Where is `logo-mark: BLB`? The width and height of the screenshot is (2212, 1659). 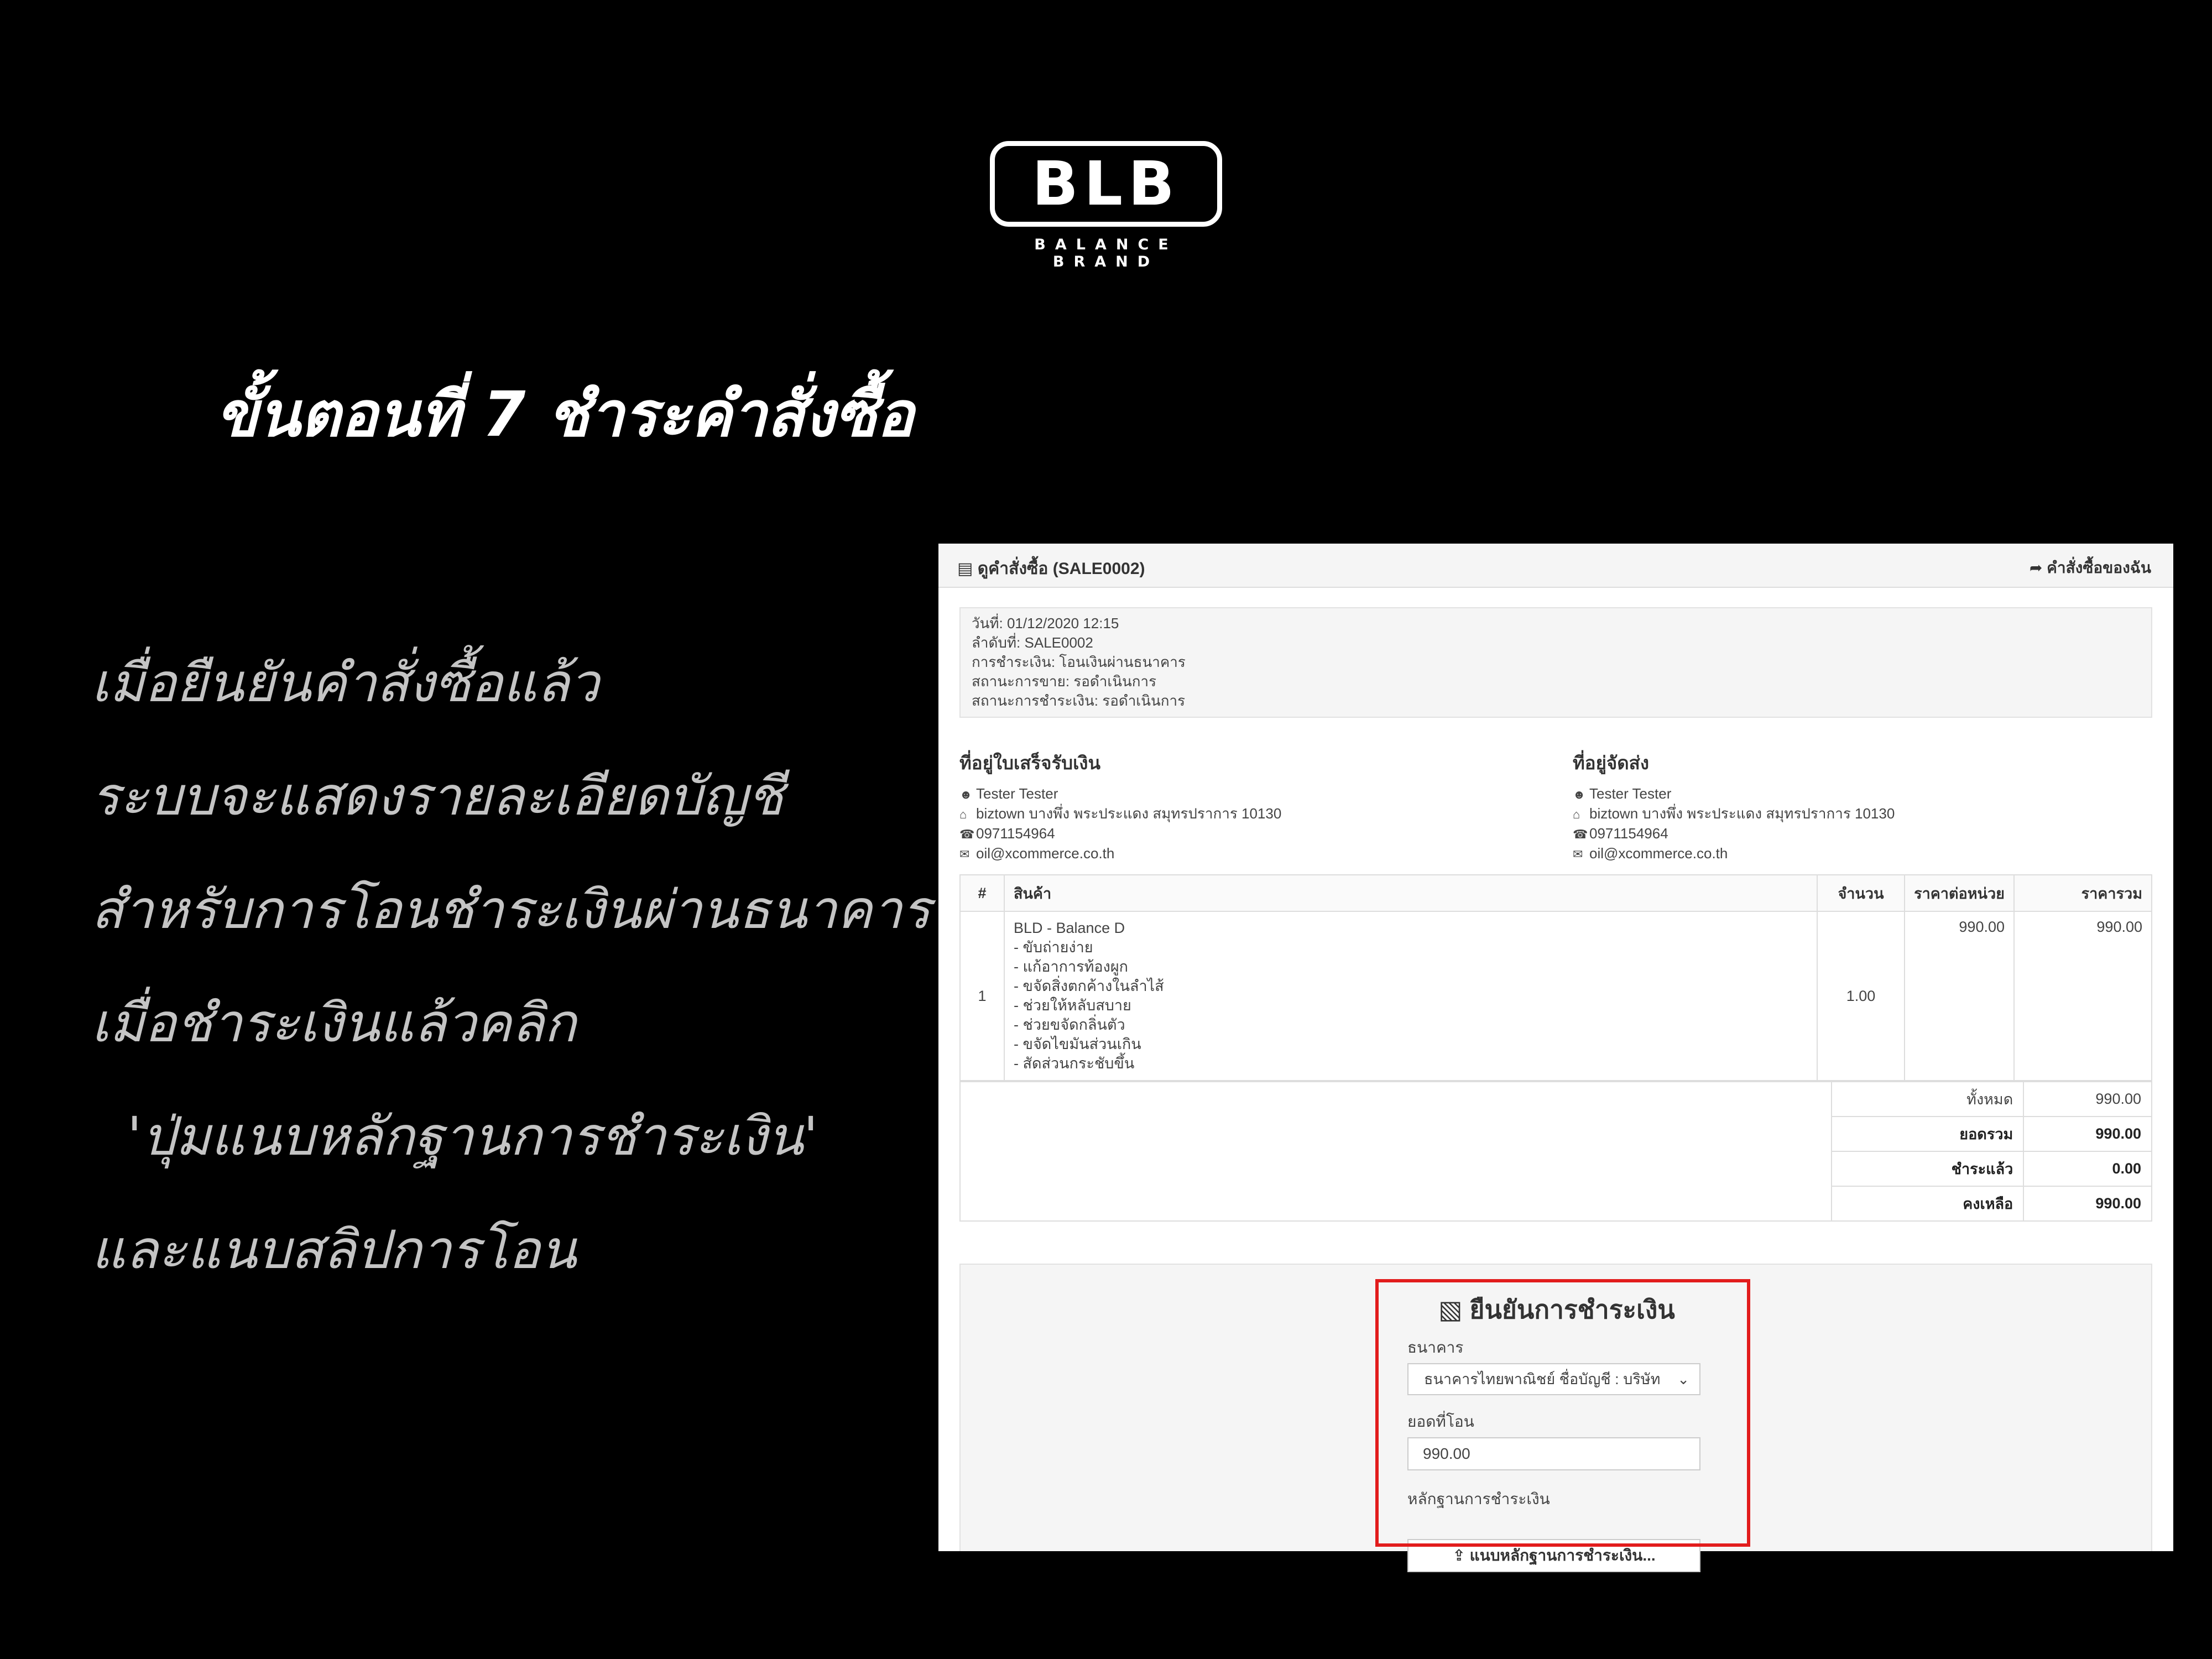
logo-mark: BLB is located at coordinates (1106, 184).